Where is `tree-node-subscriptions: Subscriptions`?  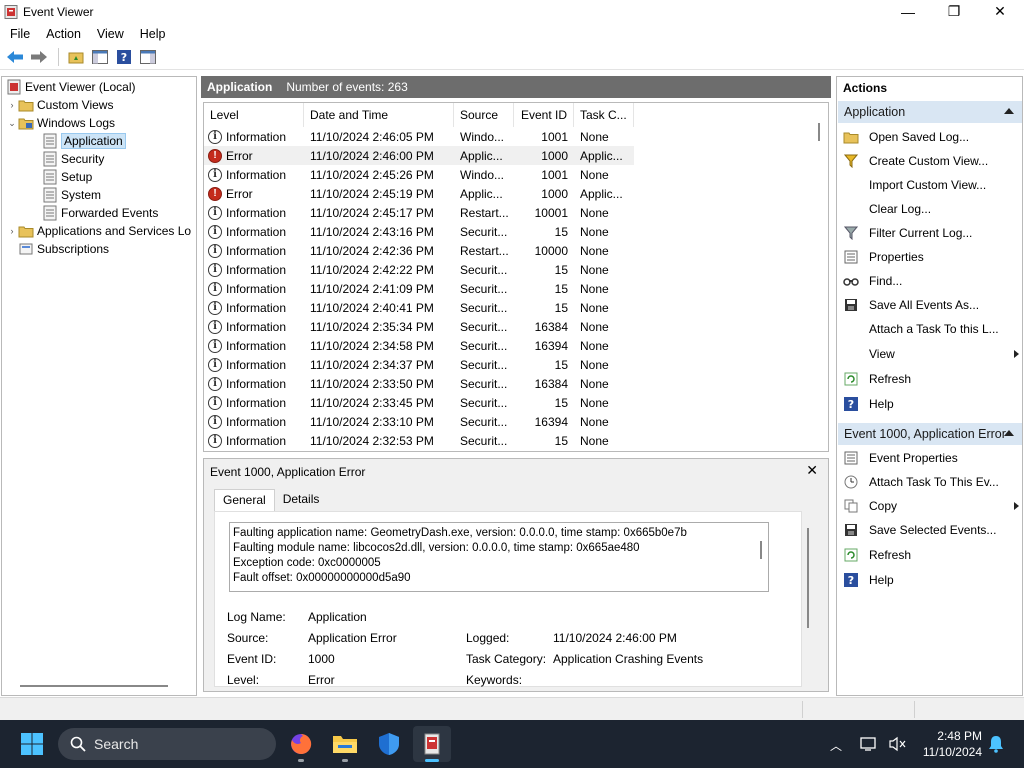
tree-node-subscriptions: Subscriptions is located at coordinates (63, 249).